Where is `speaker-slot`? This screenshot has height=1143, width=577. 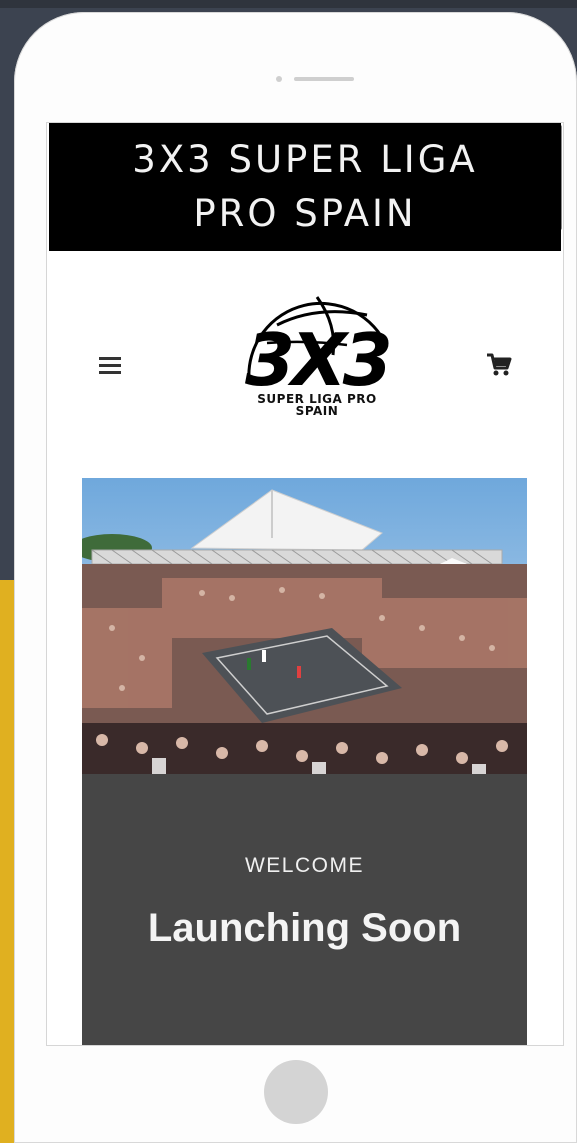 speaker-slot is located at coordinates (324, 79).